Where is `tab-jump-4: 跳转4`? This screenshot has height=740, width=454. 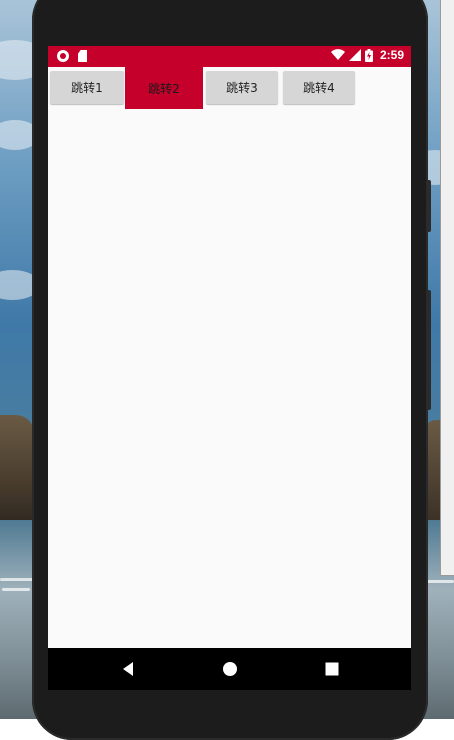
tab-jump-4: 跳转4 is located at coordinates (319, 88).